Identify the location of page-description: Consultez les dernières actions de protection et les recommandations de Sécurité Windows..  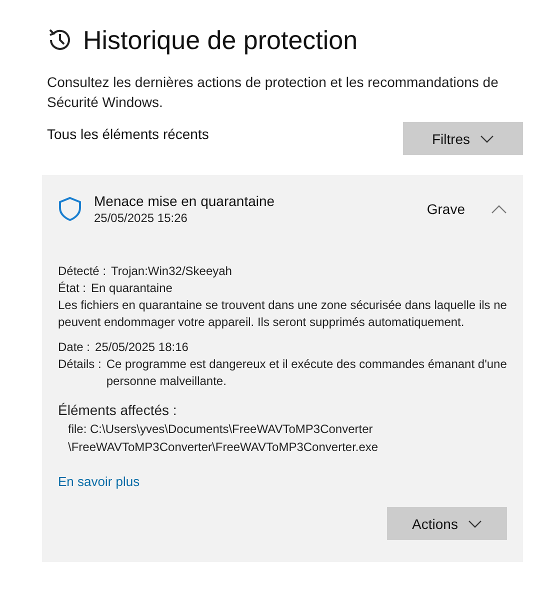
(273, 92).